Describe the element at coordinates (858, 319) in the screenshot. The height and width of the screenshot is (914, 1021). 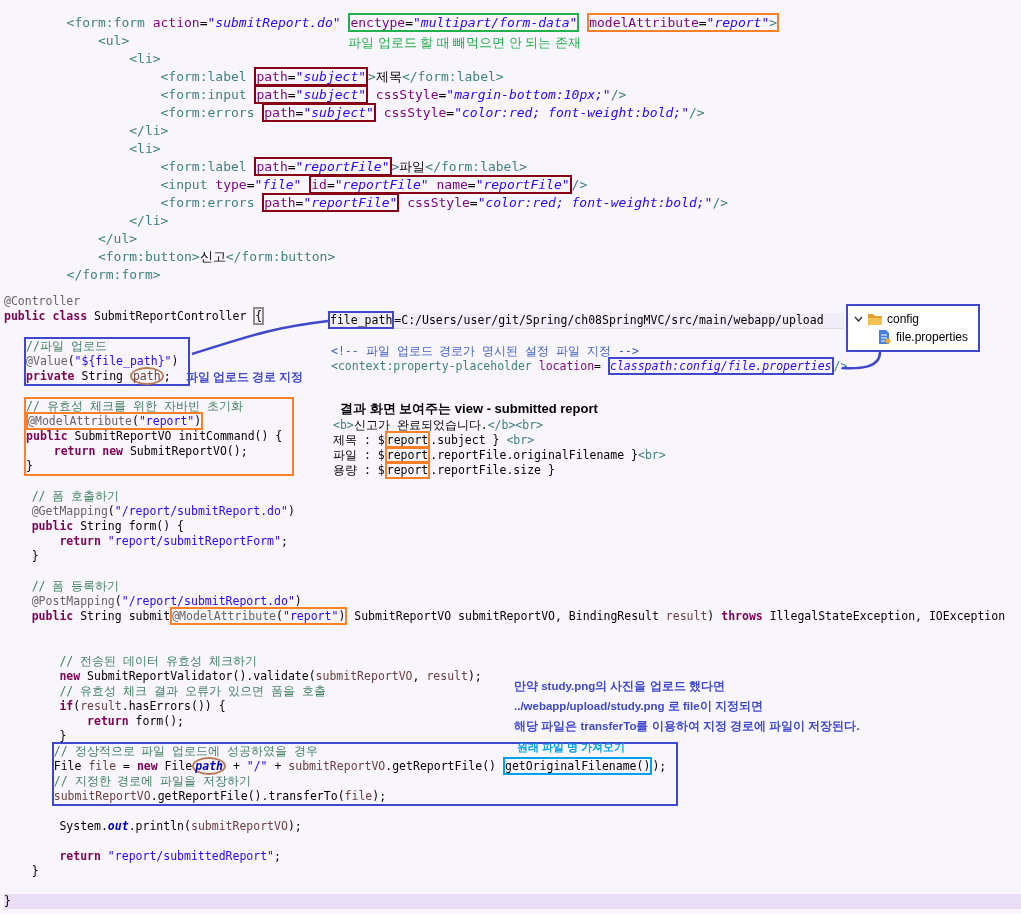
I see `expand-caret-icon` at that location.